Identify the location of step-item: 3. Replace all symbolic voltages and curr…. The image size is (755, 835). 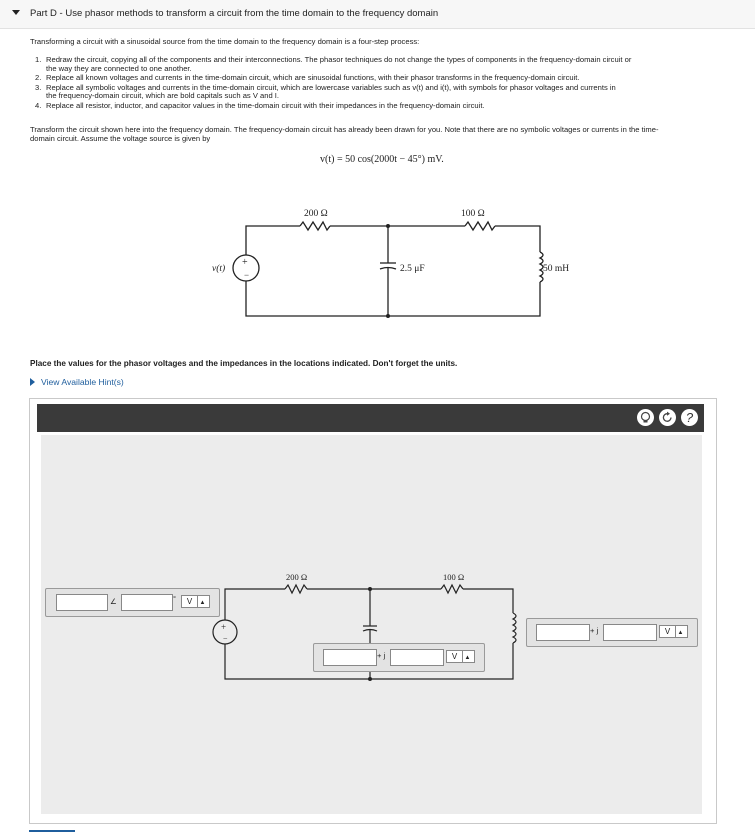
(325, 91).